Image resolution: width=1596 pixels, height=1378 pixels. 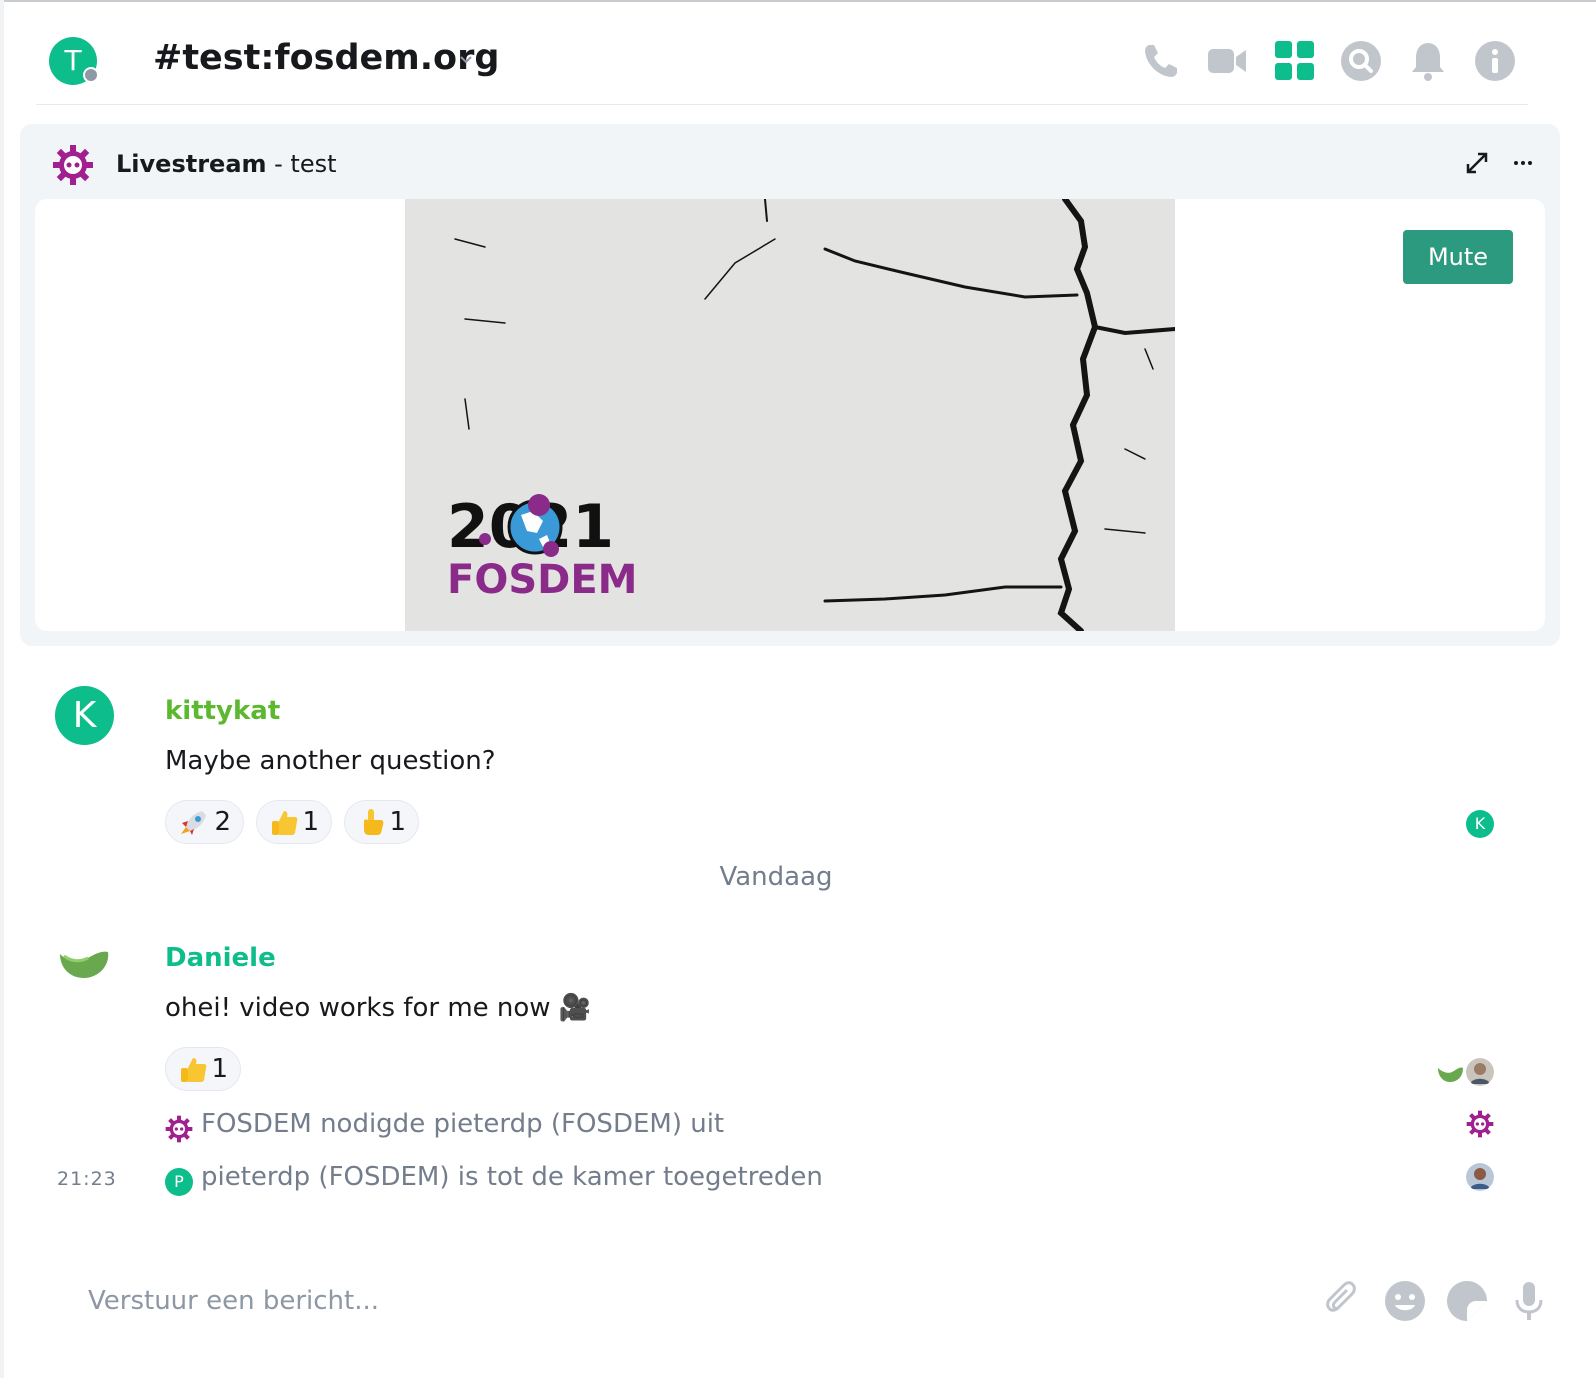 I want to click on read-receipt-user-photo, so click(x=1480, y=1072).